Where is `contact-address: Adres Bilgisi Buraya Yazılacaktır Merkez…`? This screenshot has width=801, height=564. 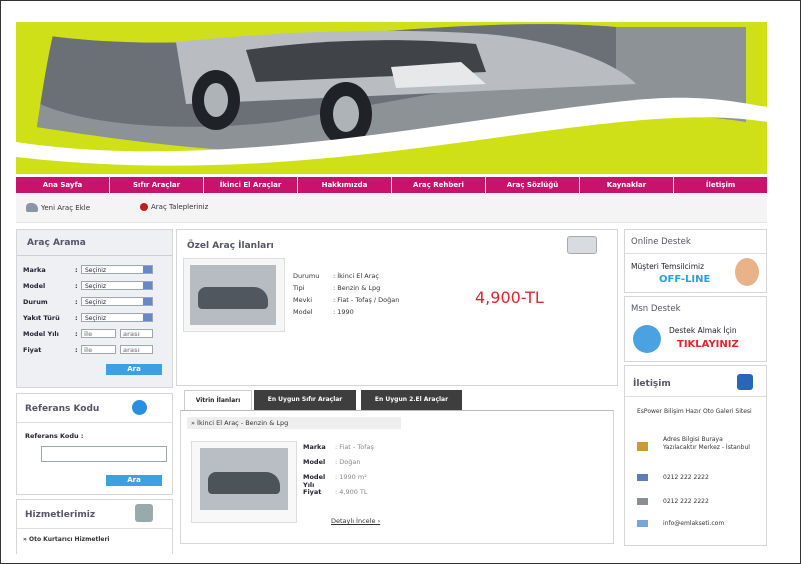 contact-address: Adres Bilgisi Buraya Yazılacaktır Merkez… is located at coordinates (706, 443).